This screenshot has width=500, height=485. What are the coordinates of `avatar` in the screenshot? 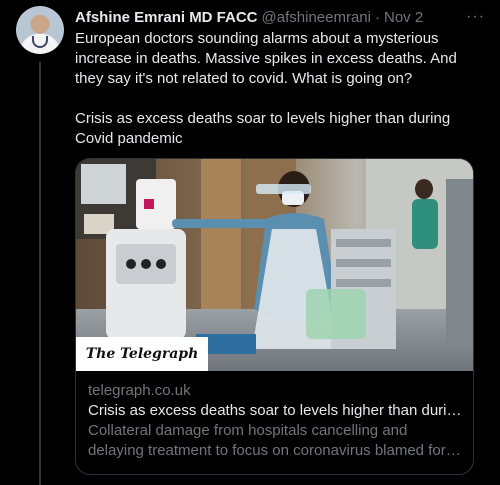 It's located at (40, 30).